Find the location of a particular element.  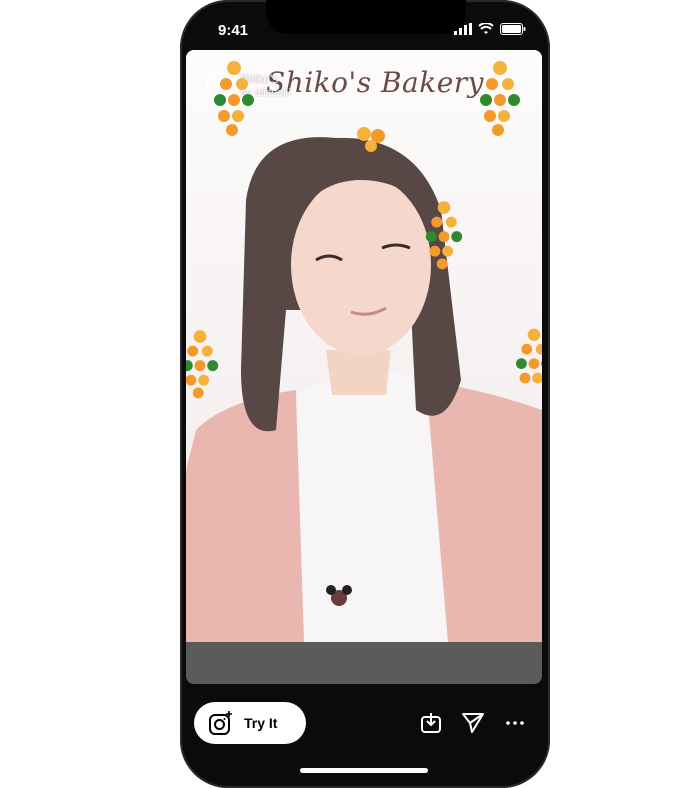

save-button is located at coordinates (431, 723).